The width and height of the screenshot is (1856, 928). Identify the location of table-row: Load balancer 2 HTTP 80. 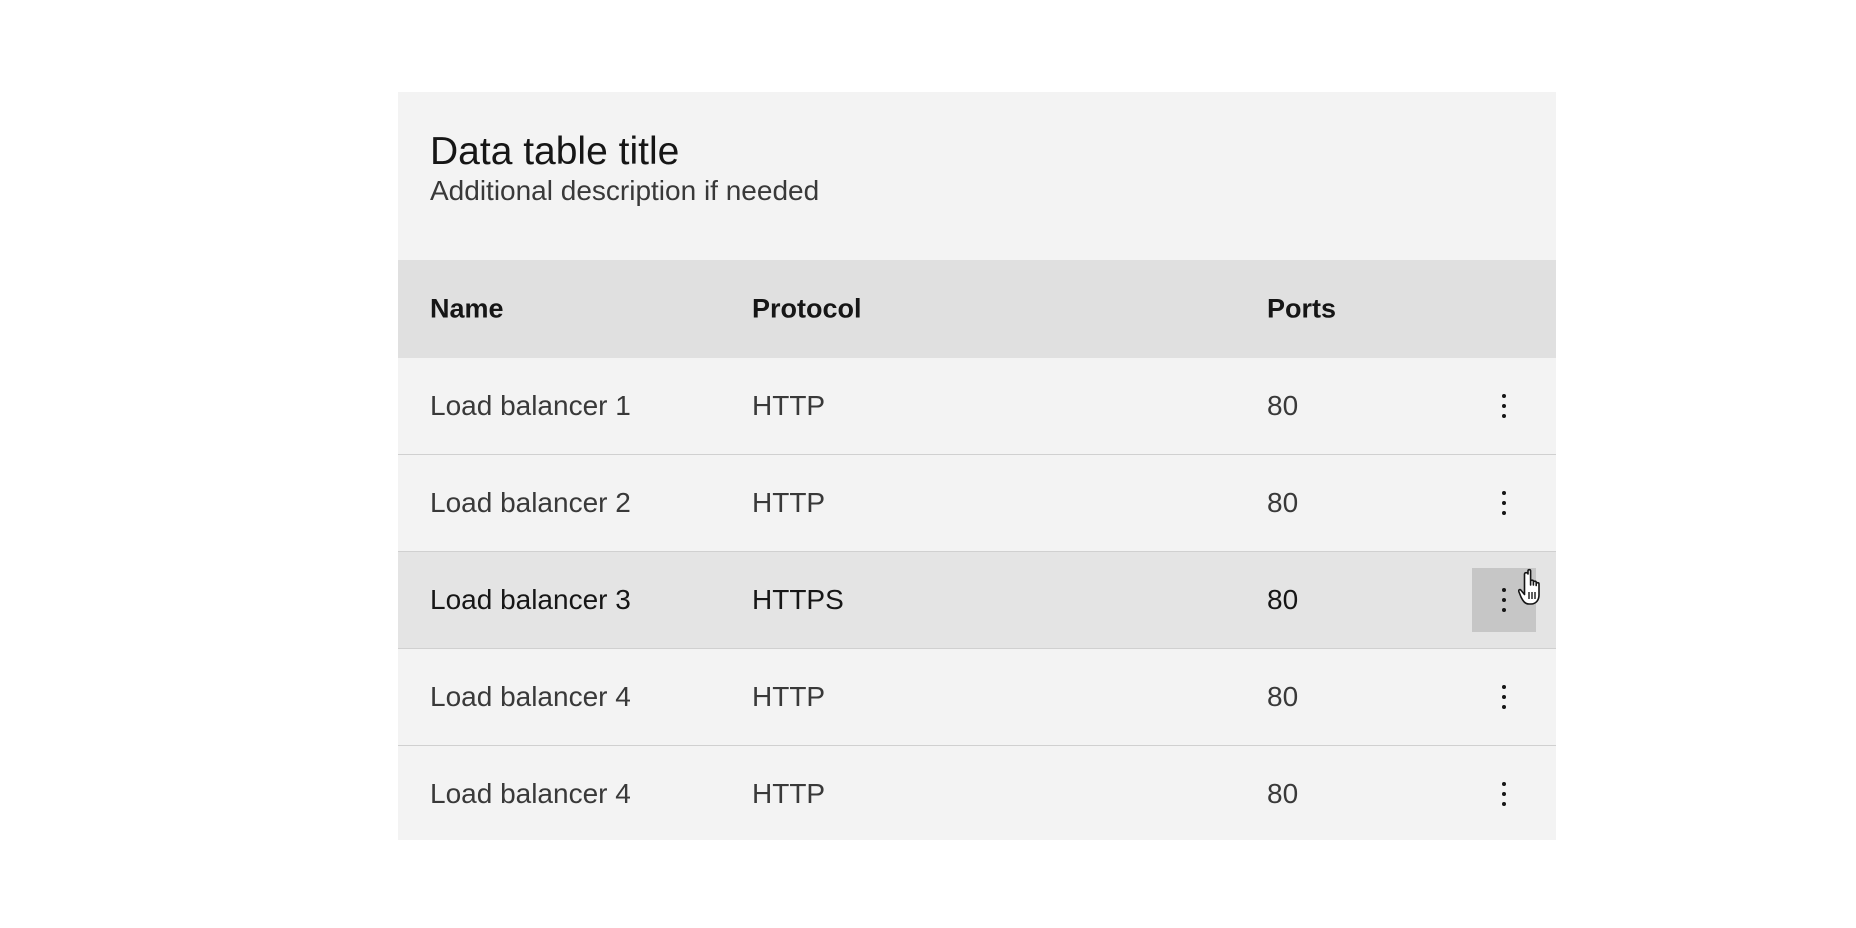
(977, 502).